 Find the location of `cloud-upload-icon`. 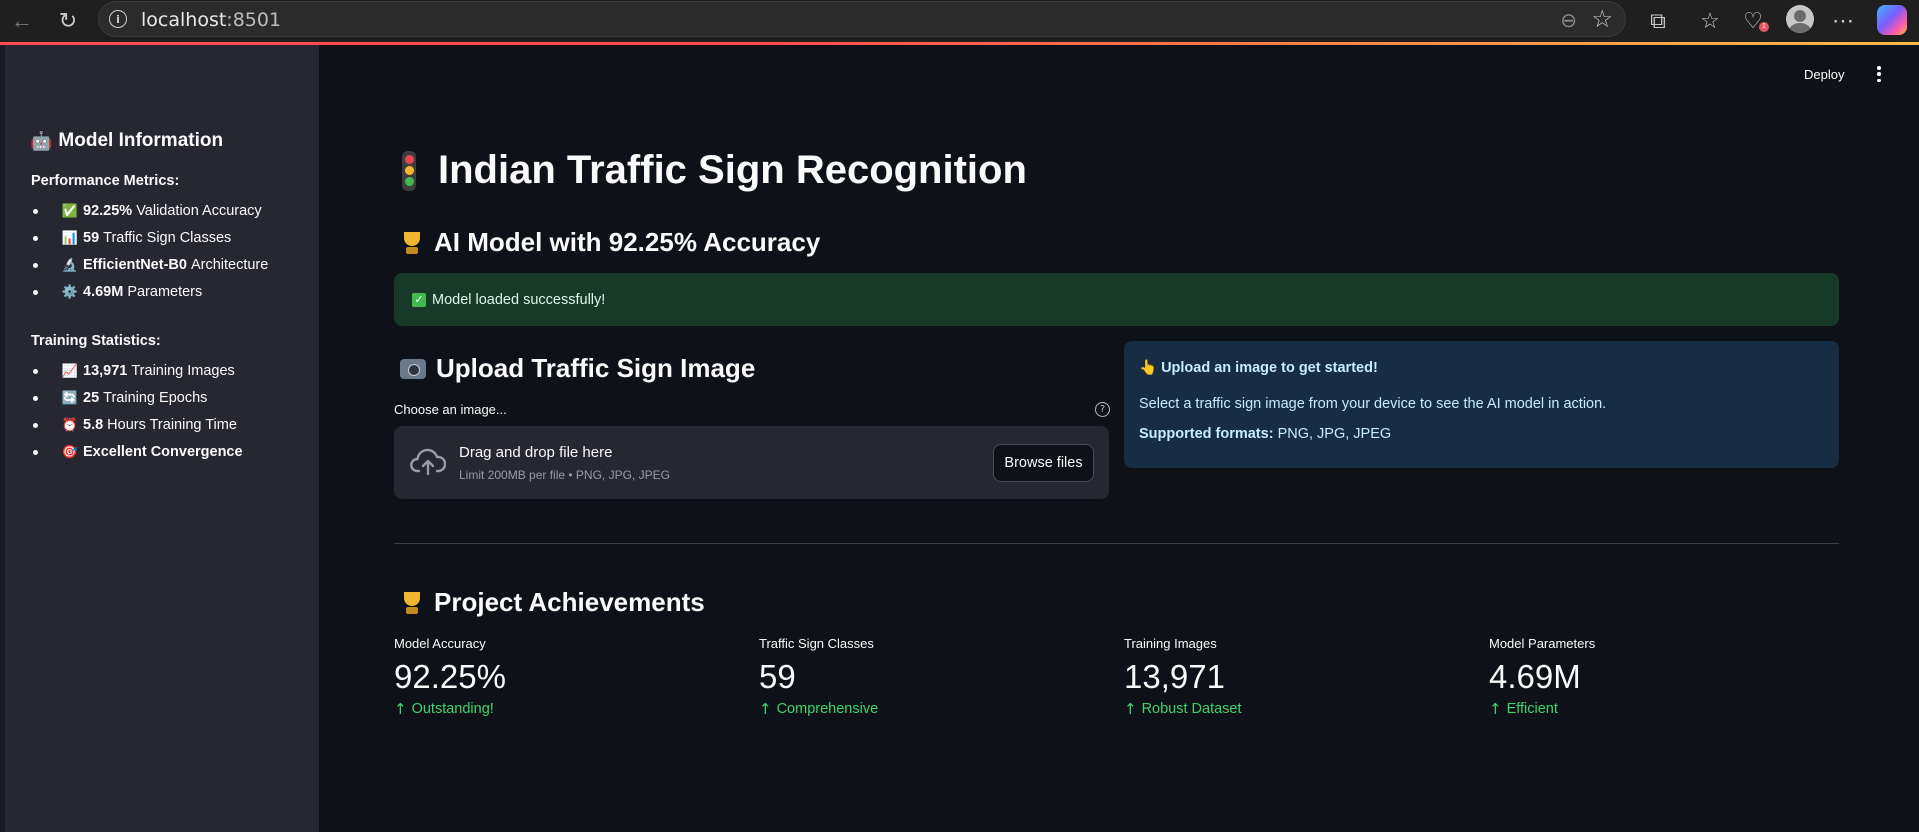

cloud-upload-icon is located at coordinates (428, 462).